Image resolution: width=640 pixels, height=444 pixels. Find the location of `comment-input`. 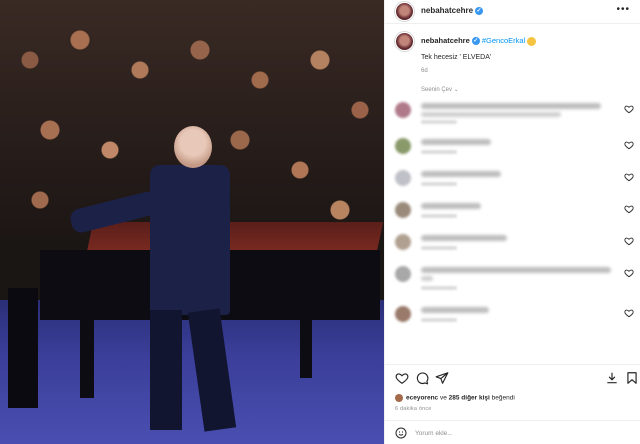

comment-input is located at coordinates (505, 433).